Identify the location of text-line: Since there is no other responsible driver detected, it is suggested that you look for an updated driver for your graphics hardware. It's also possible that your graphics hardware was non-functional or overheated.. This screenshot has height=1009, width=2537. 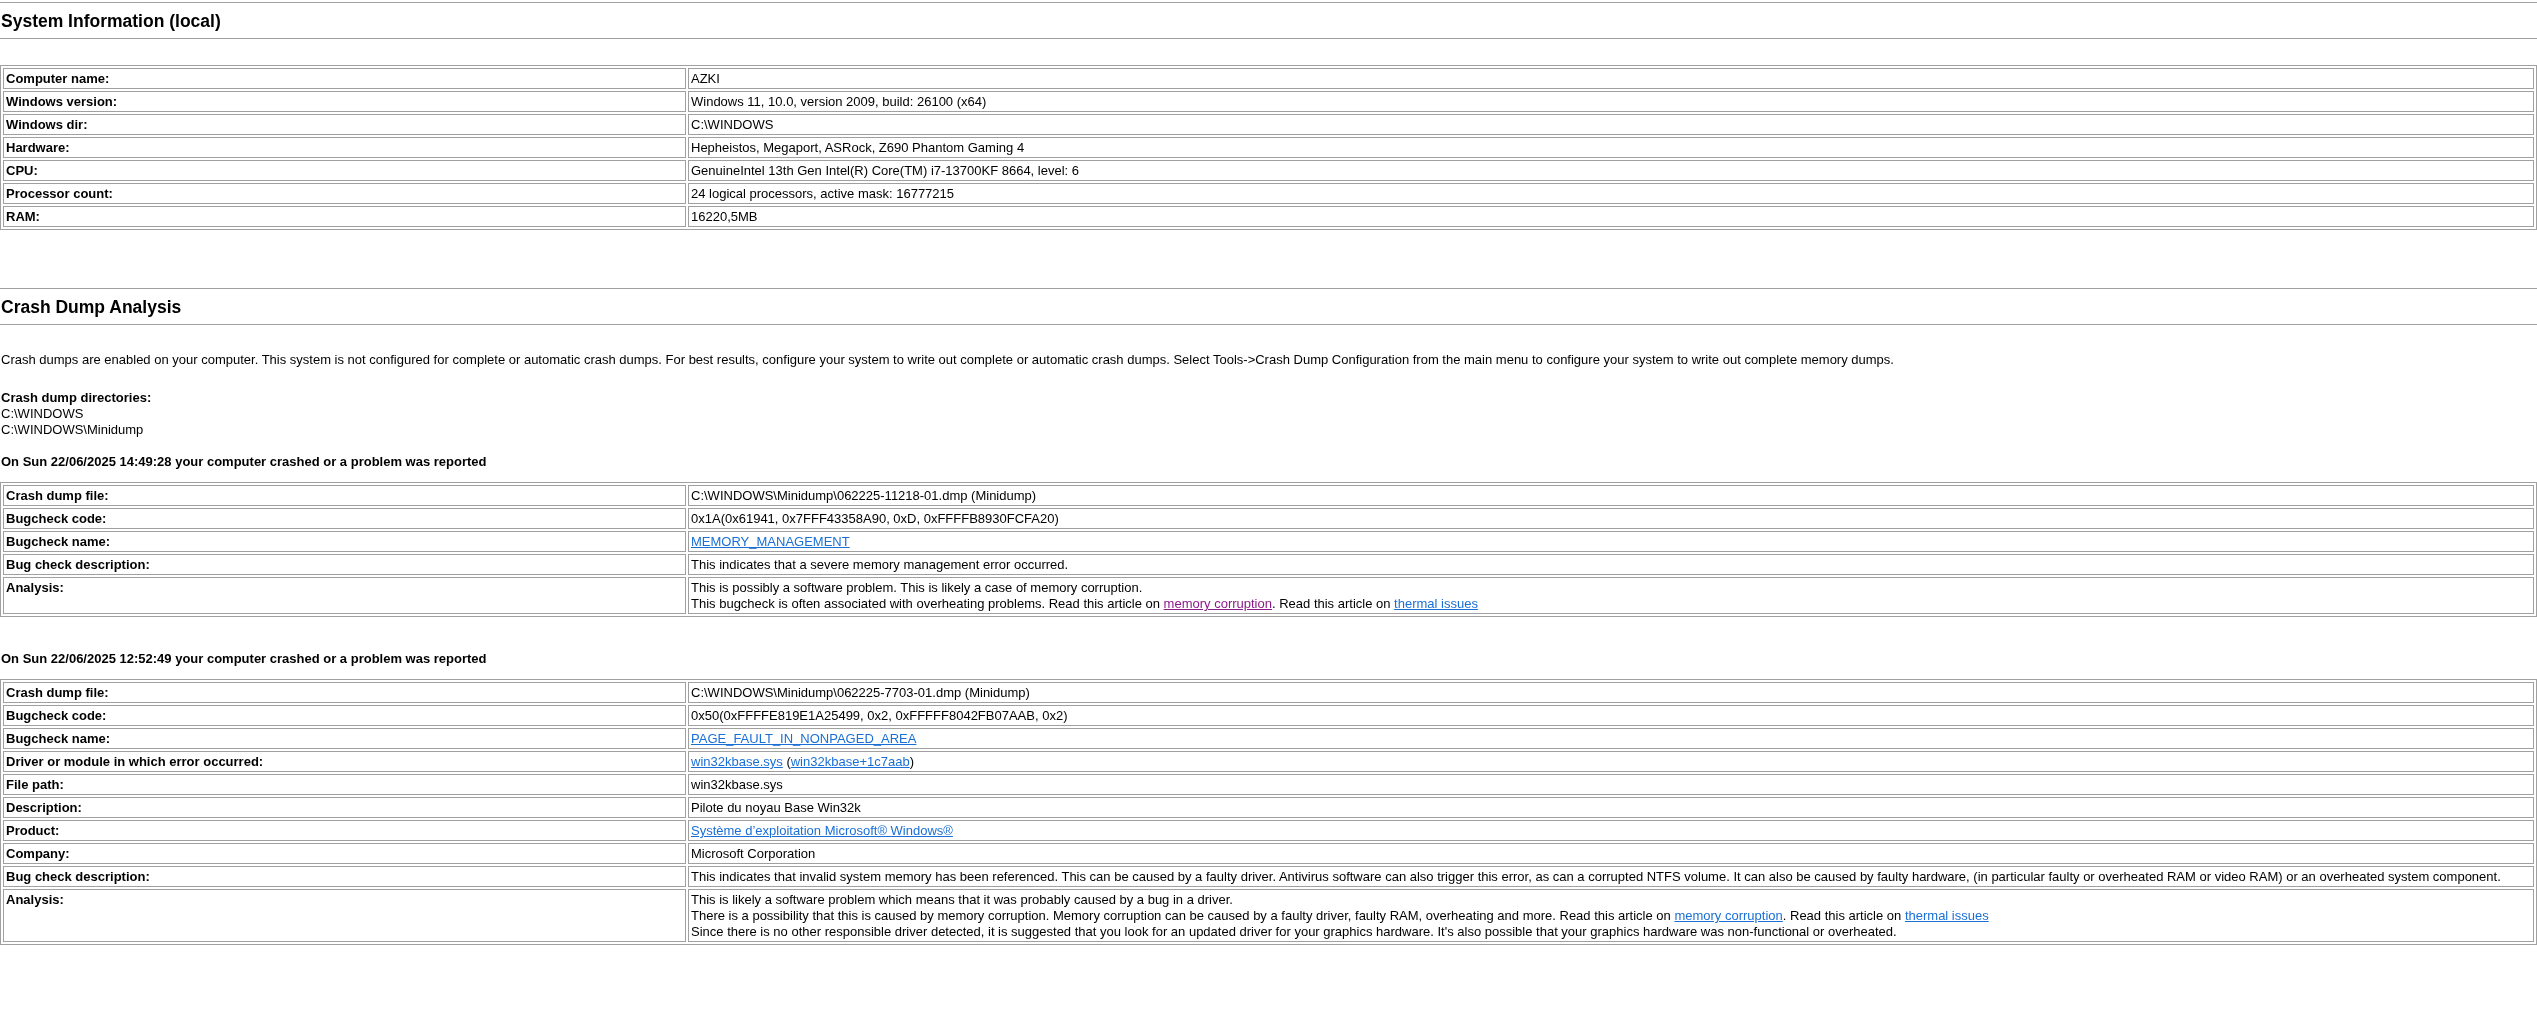
(1294, 932).